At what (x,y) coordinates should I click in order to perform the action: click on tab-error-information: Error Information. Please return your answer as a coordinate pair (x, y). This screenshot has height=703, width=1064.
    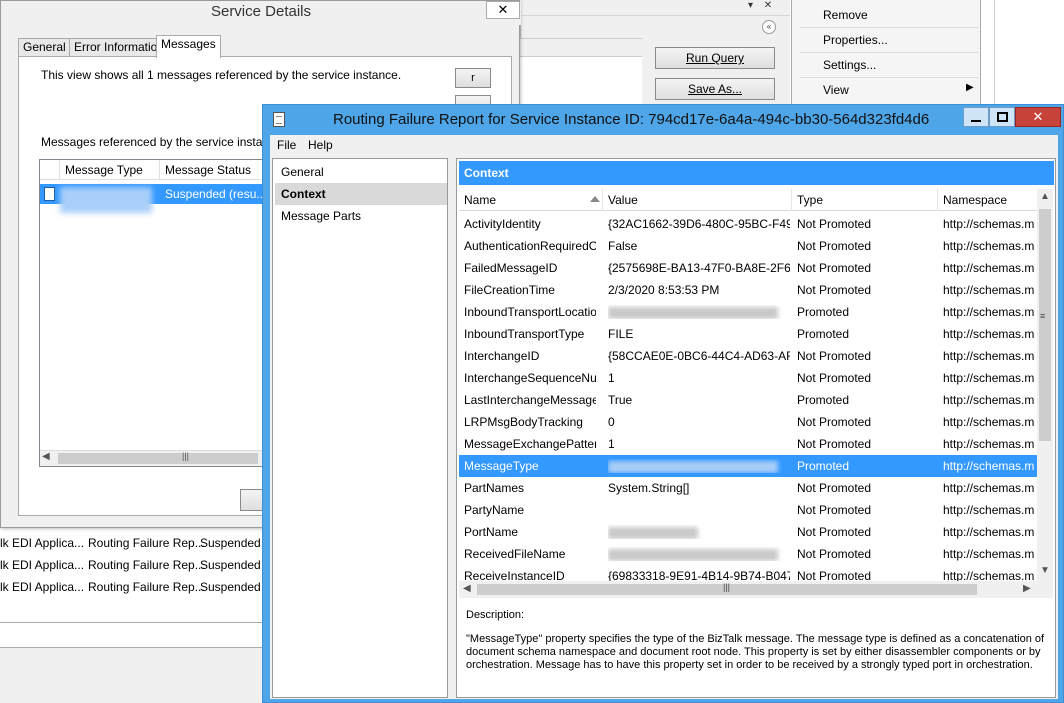
    Looking at the image, I should click on (119, 47).